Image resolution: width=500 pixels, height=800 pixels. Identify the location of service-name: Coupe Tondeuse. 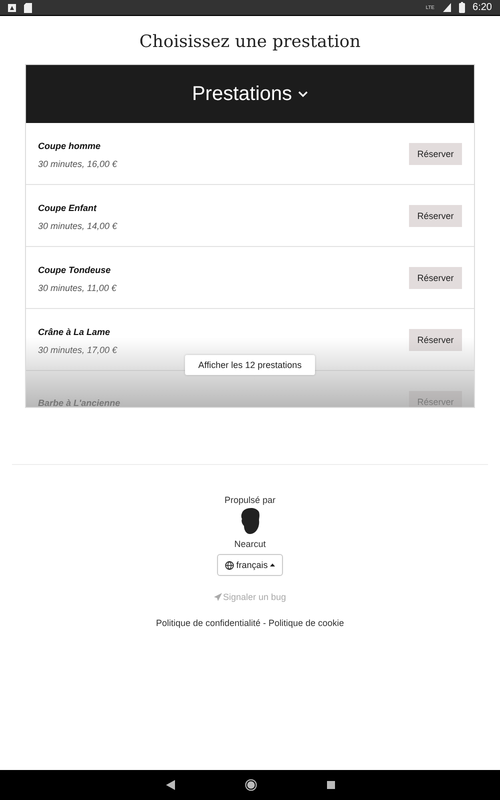
(74, 269).